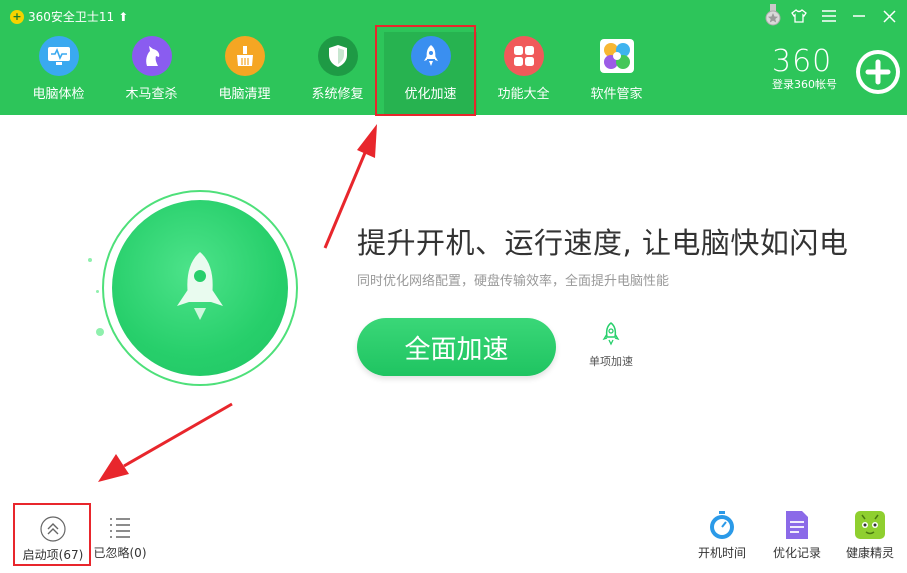  I want to click on subline: 同时优化网络配置，硬盘传输效率，全面提升电脑性能, so click(513, 281).